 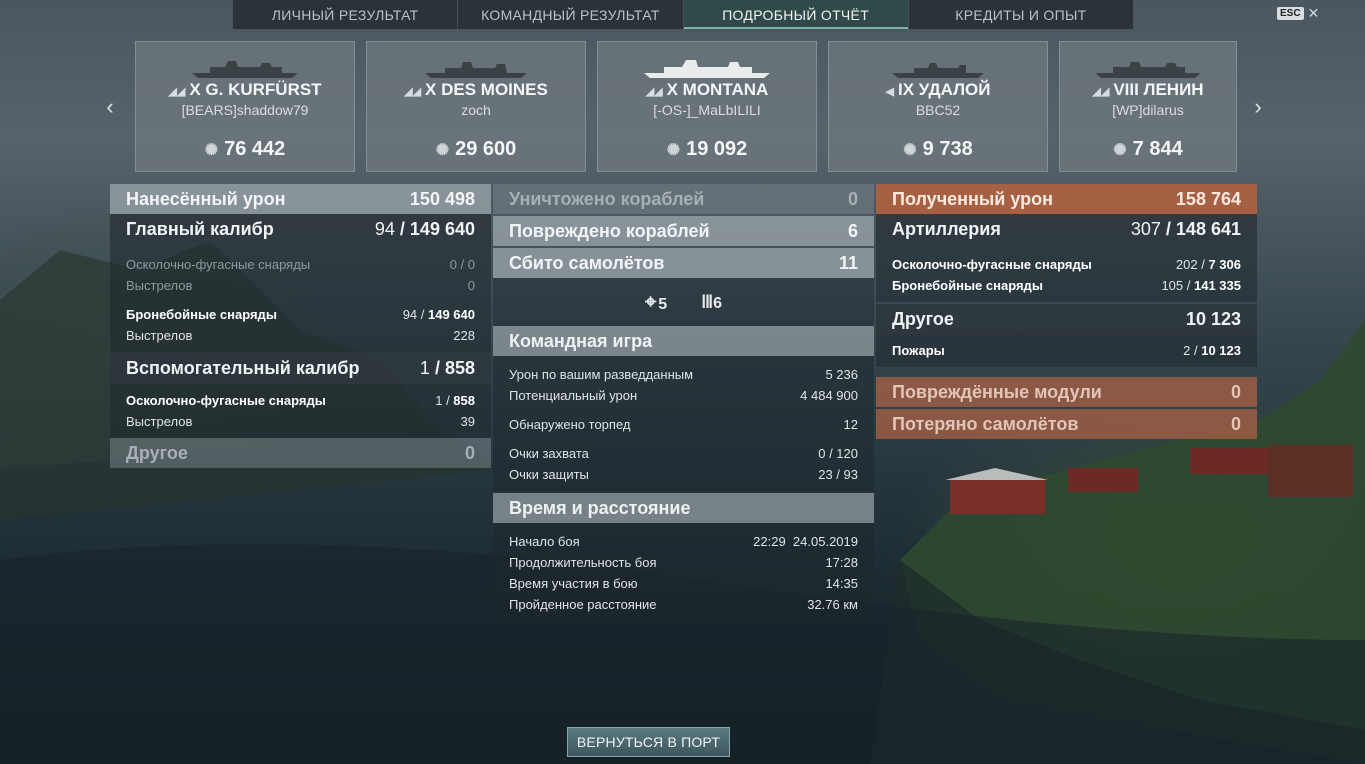 I want to click on ship-card: ◢◢ VIII ЛЕНИН [WP]dilarus ✺ 7 844, so click(x=1148, y=106).